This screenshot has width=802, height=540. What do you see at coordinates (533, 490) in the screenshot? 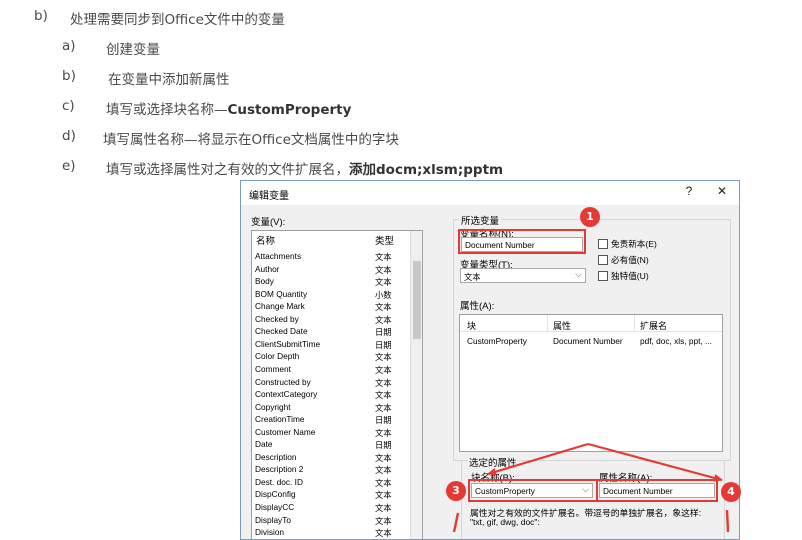
I see `highlight-block-name` at bounding box center [533, 490].